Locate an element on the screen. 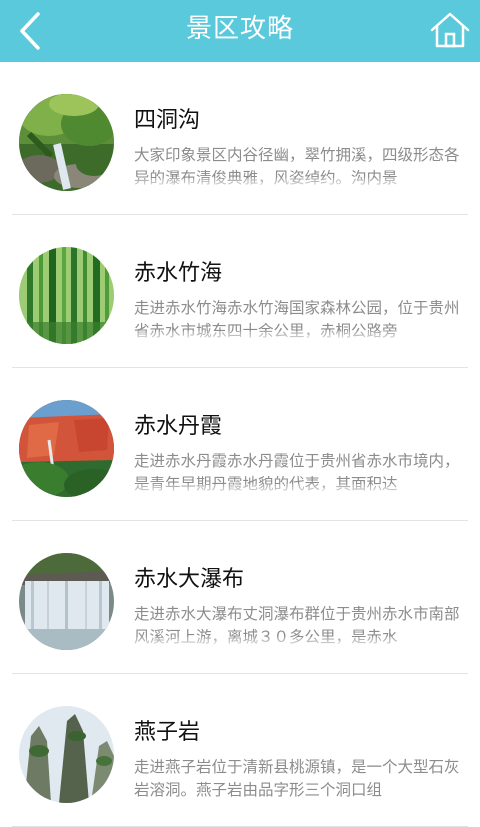 This screenshot has width=480, height=827. home-button is located at coordinates (450, 31).